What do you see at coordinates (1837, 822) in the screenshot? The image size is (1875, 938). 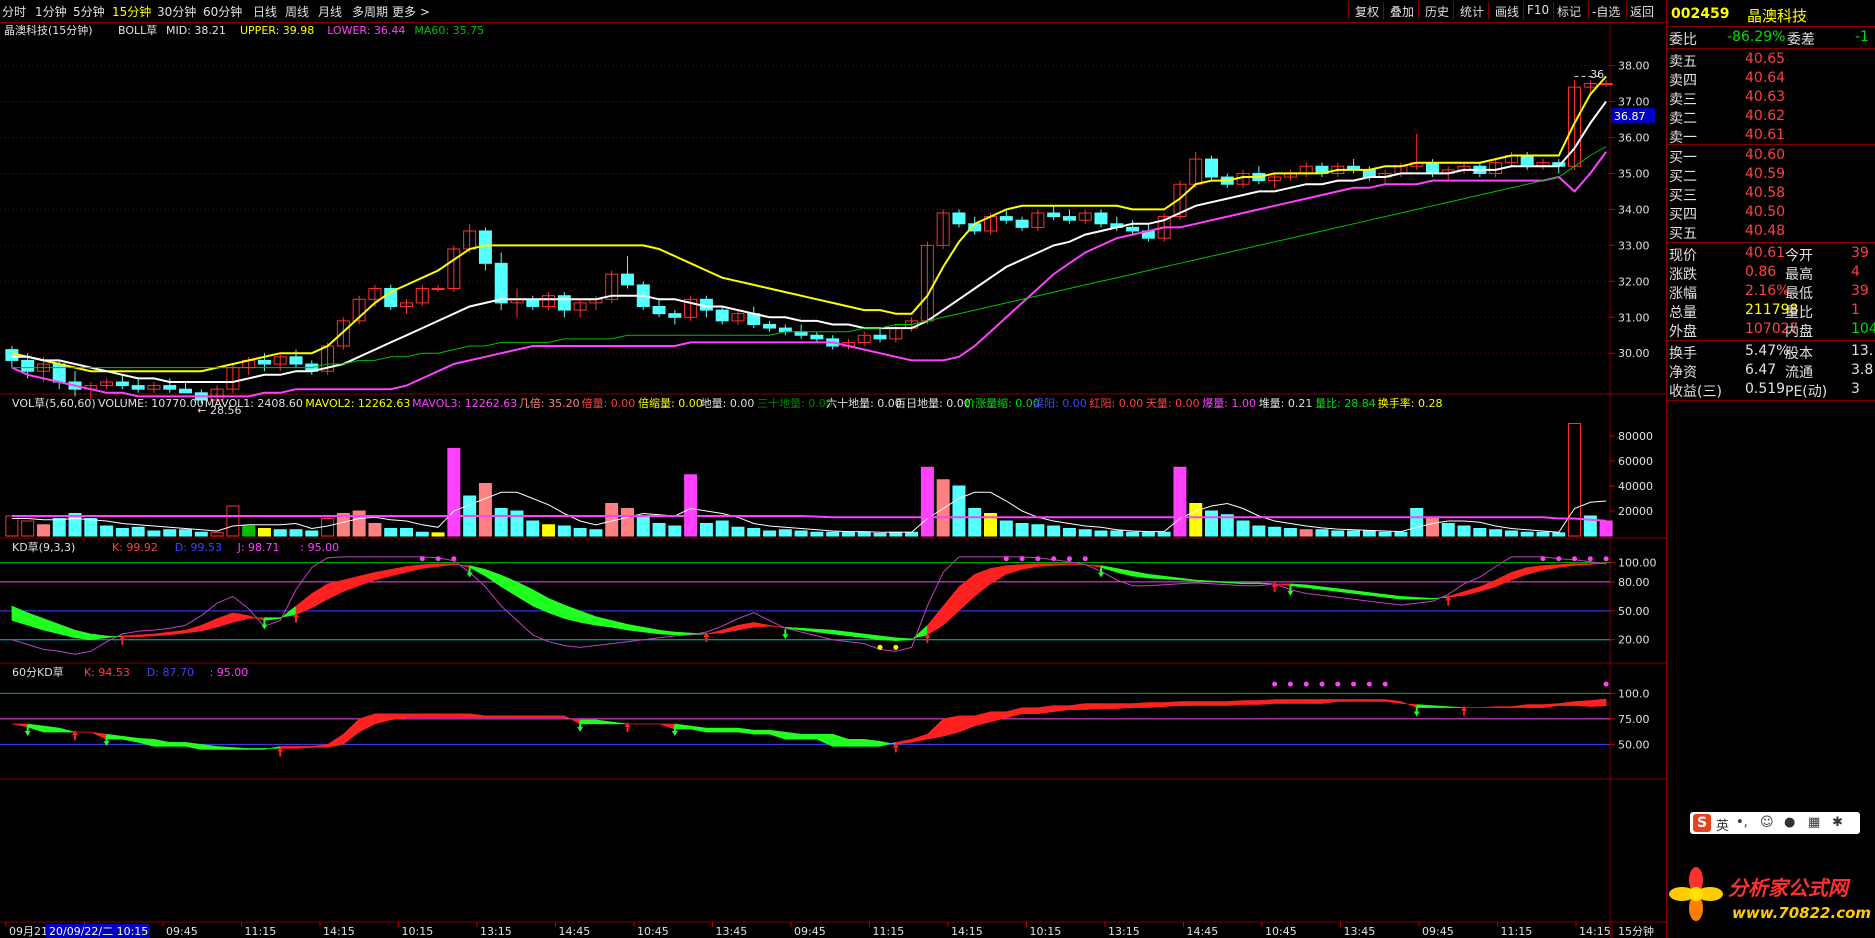 I see `ime-settings-icon: ✱` at bounding box center [1837, 822].